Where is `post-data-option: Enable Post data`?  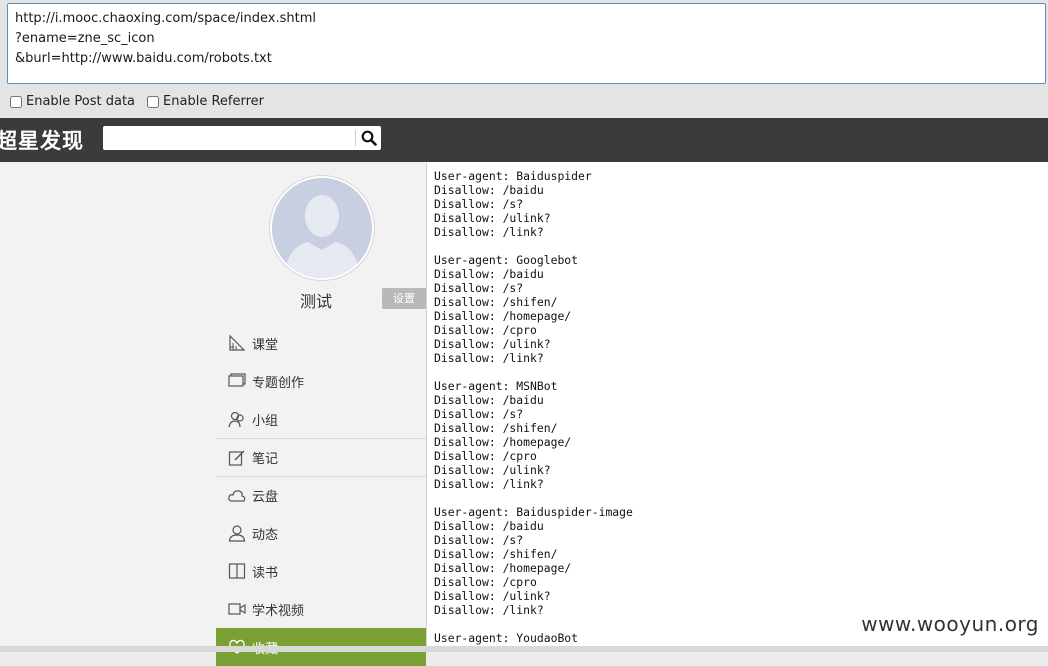
post-data-option: Enable Post data is located at coordinates (72, 101).